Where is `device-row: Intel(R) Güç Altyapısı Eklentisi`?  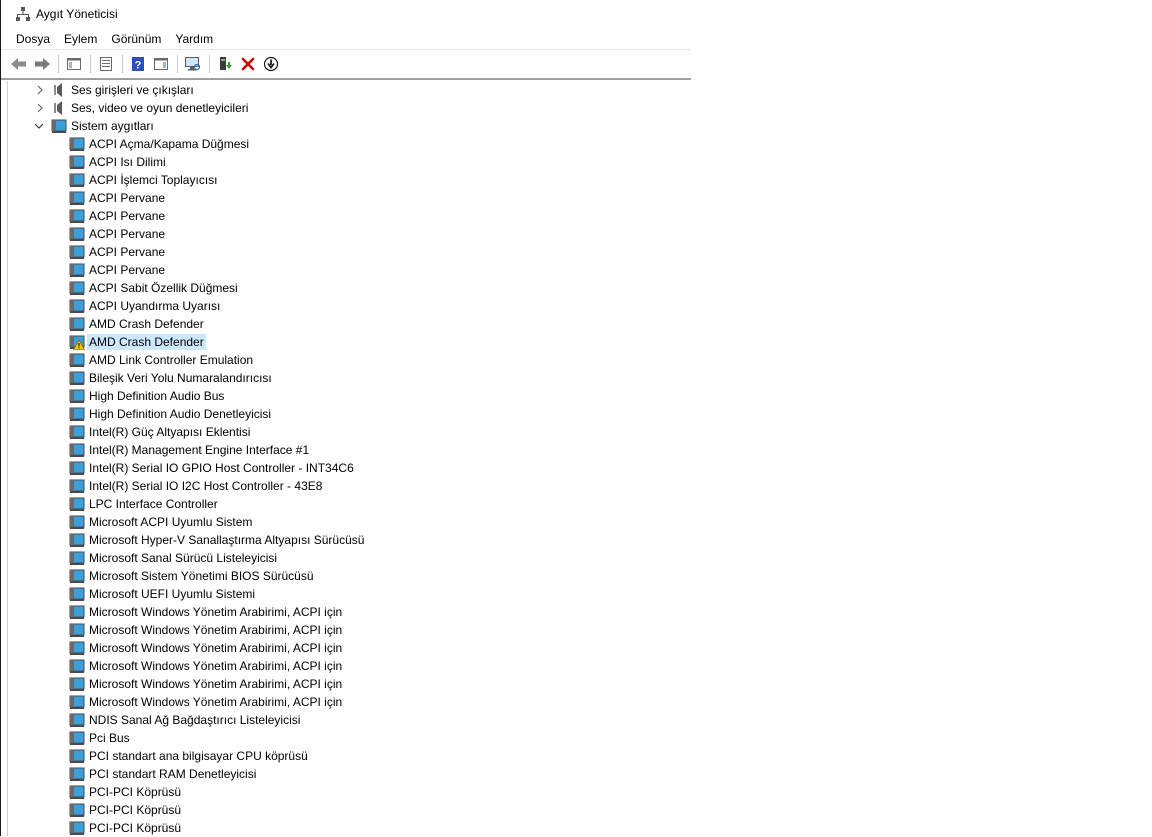 device-row: Intel(R) Güç Altyapısı Eklentisi is located at coordinates (350, 432).